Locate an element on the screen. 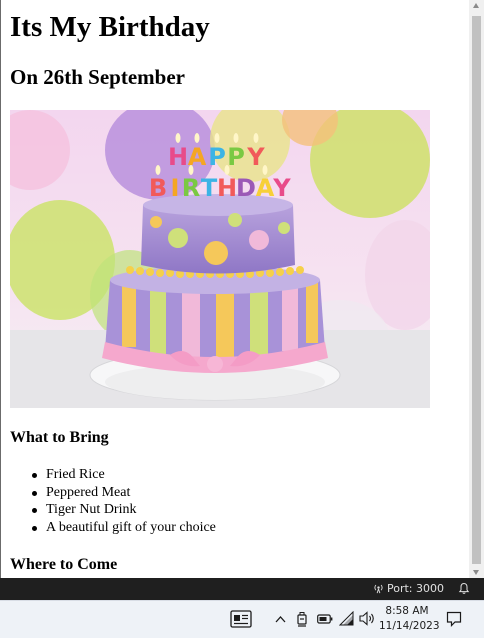 The height and width of the screenshot is (638, 484). svg-text: I is located at coordinates (175, 188).